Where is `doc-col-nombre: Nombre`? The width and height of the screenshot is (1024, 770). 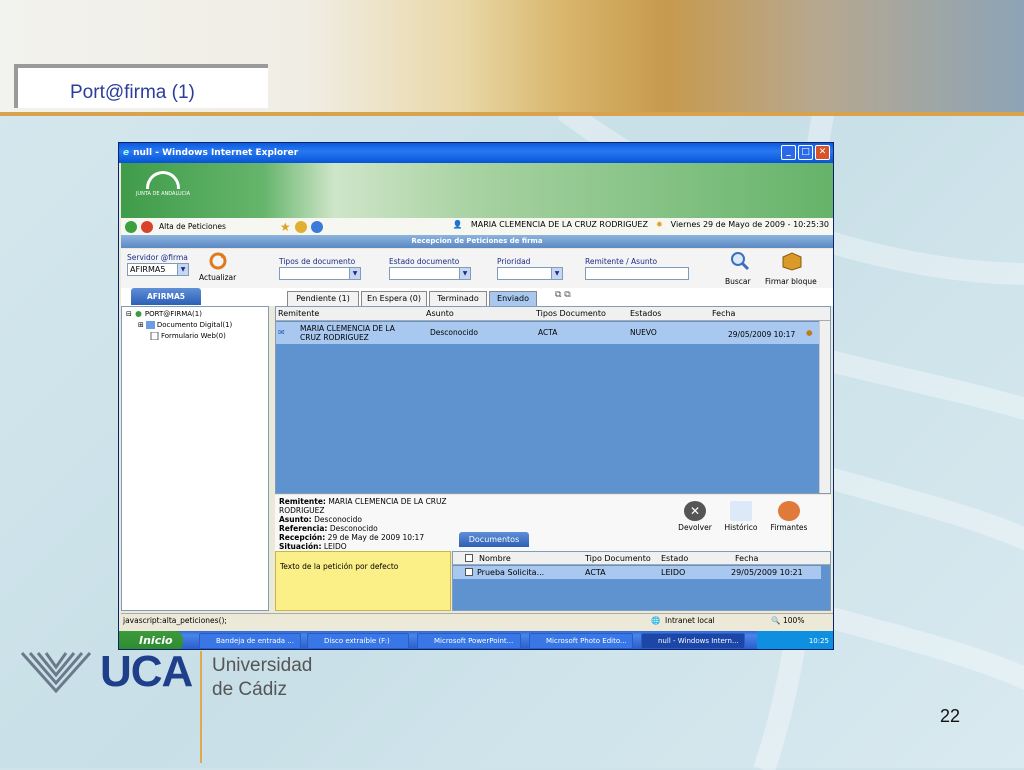
doc-col-nombre: Nombre is located at coordinates (495, 558).